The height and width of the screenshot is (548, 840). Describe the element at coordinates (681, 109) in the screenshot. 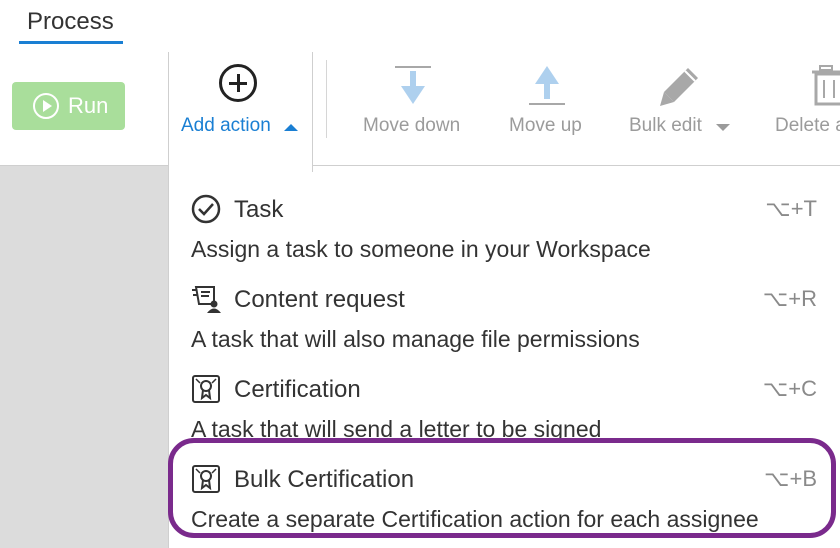

I see `bulk-edit-button: Bulk edit` at that location.